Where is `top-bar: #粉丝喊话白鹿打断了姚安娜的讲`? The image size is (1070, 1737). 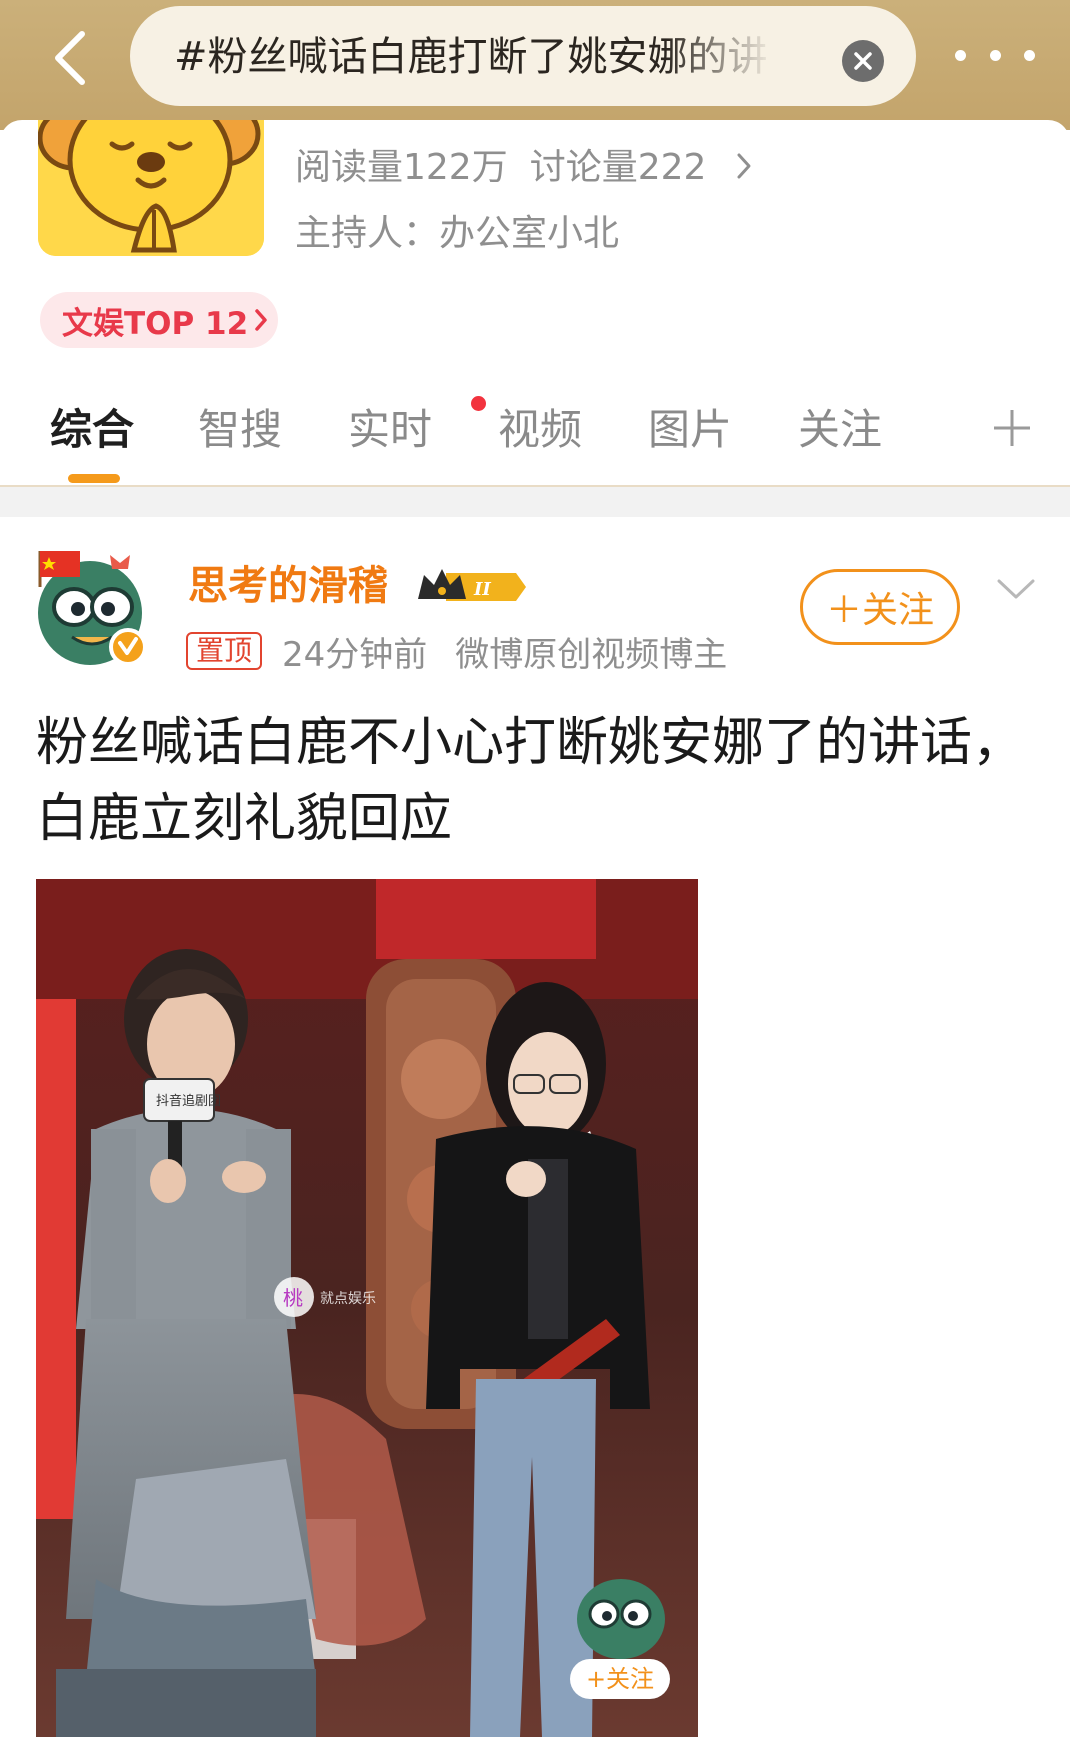
top-bar: #粉丝喊话白鹿打断了姚安娜的讲 is located at coordinates (535, 65).